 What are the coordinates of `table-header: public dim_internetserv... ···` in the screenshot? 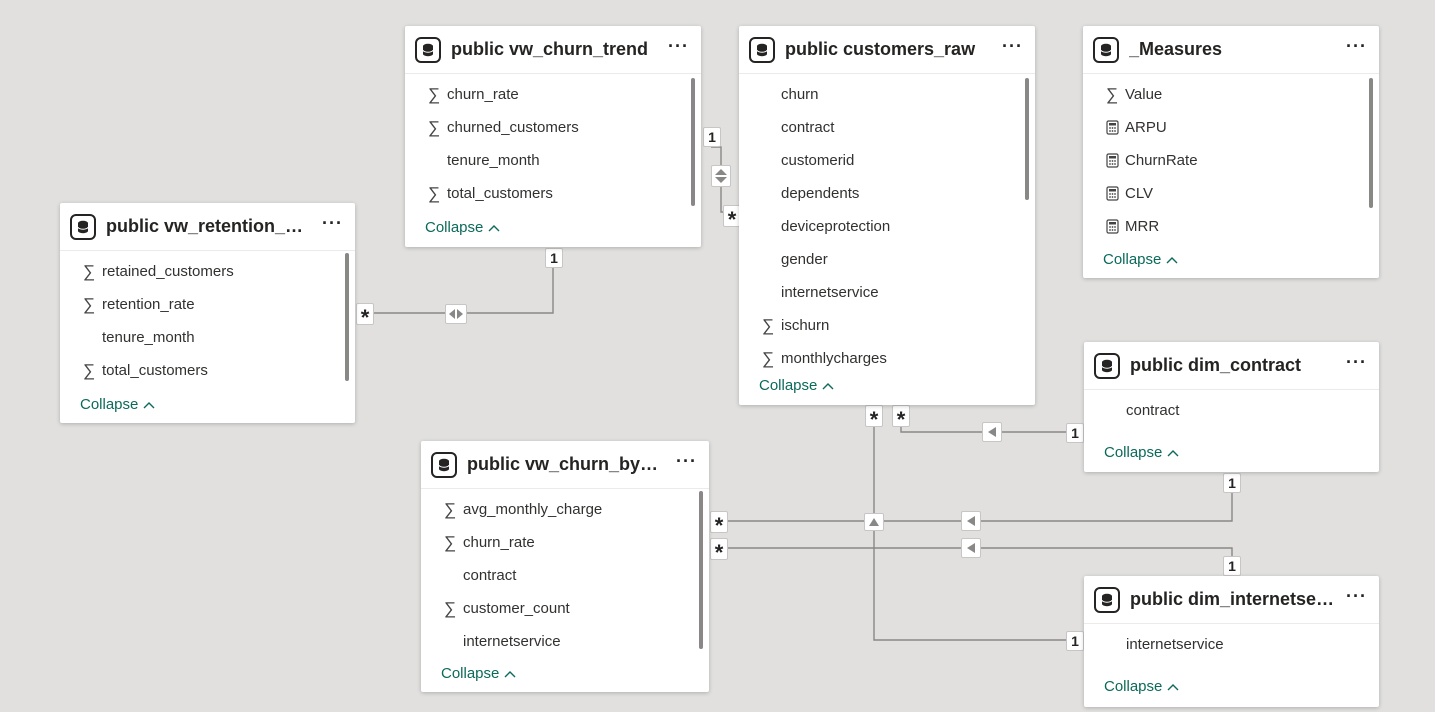 It's located at (1231, 600).